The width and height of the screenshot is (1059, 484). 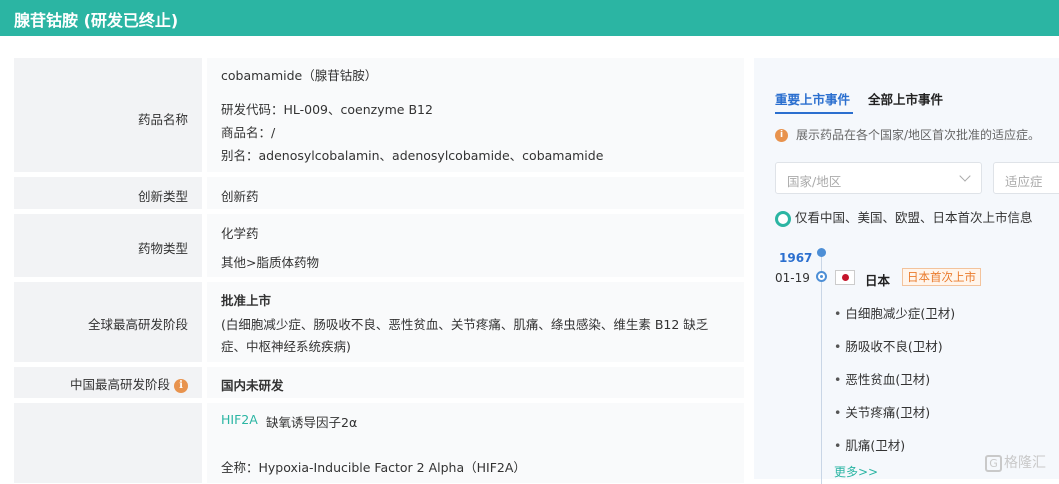 I want to click on indication-item: 肌痛(卫材), so click(x=869, y=444).